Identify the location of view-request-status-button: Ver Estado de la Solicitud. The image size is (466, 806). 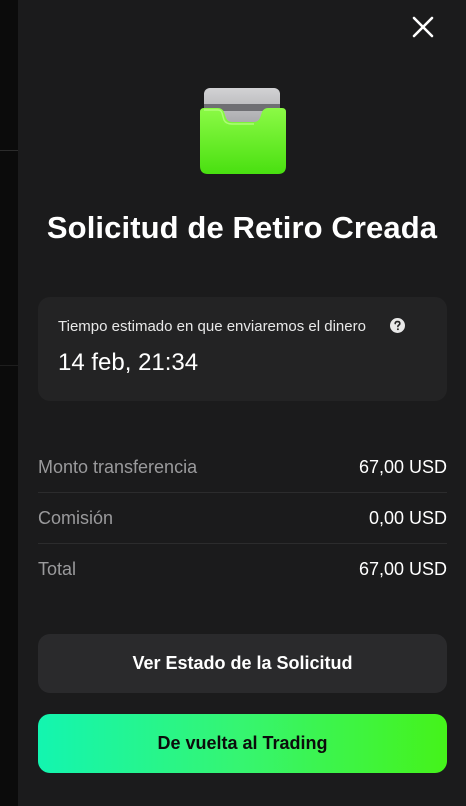
(242, 663).